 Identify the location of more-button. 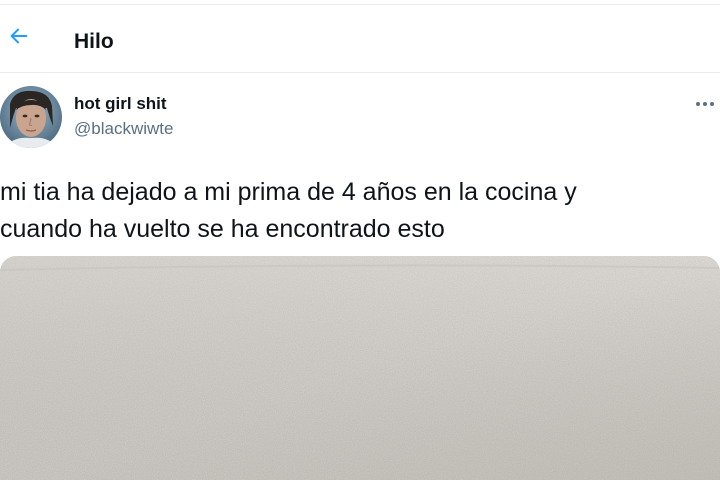
(705, 104).